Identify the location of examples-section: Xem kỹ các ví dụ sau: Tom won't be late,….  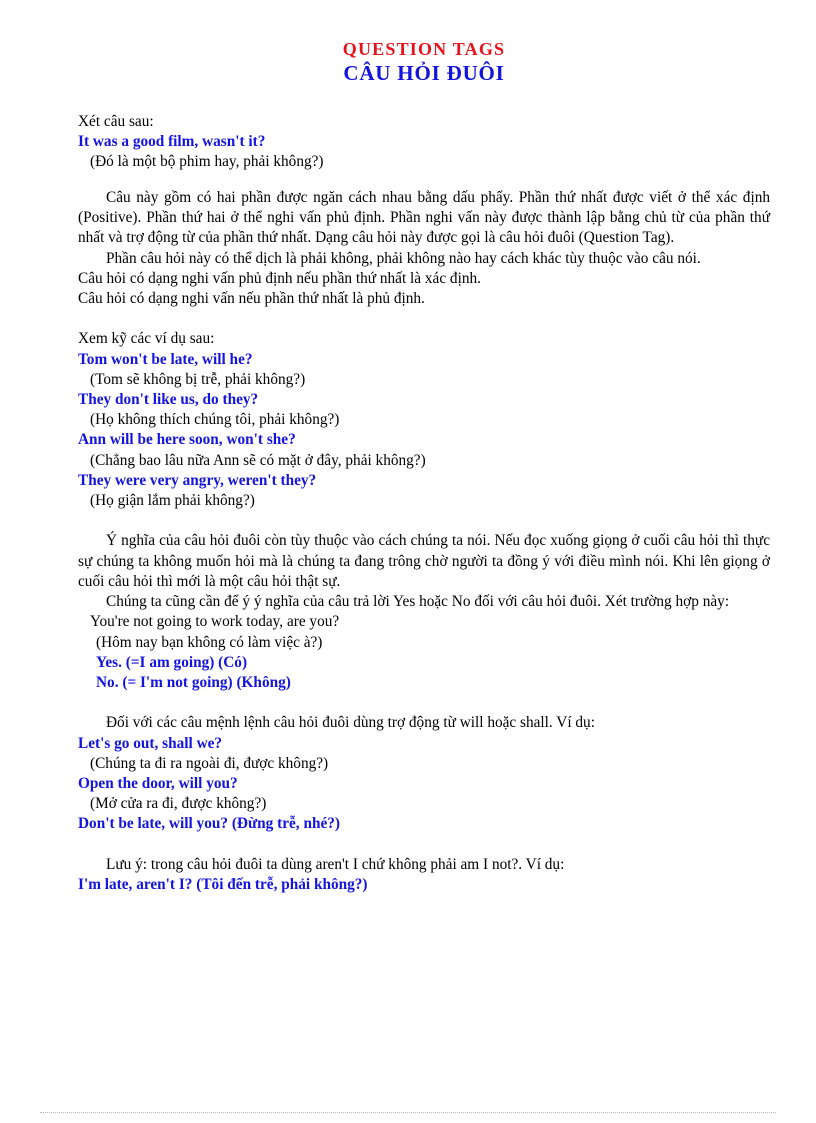
(424, 420).